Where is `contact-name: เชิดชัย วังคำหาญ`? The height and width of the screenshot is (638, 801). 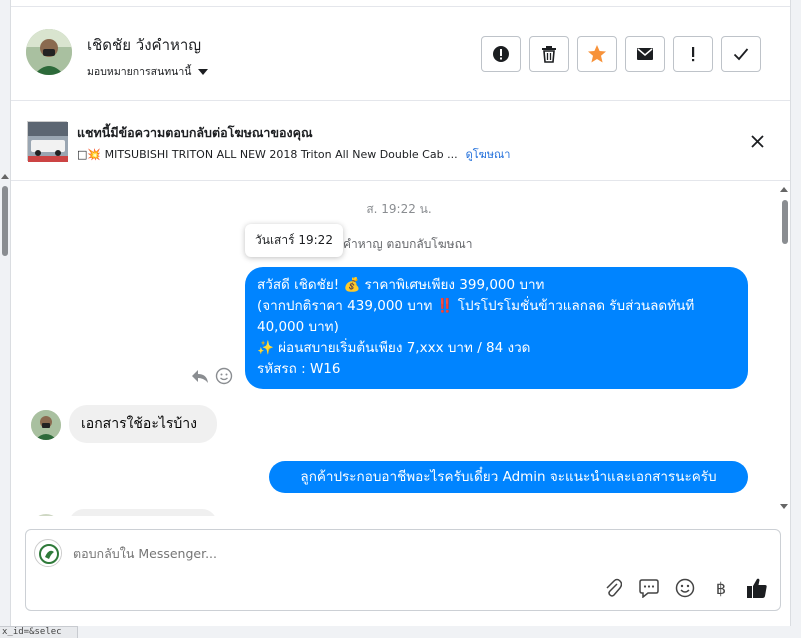
contact-name: เชิดชัย วังคำหาญ is located at coordinates (144, 45).